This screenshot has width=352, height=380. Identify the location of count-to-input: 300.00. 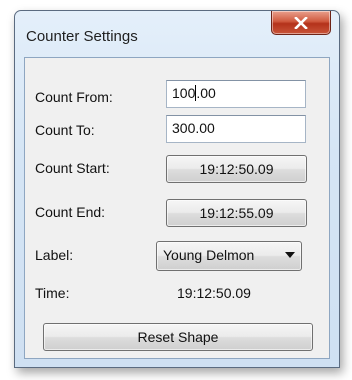
(236, 129).